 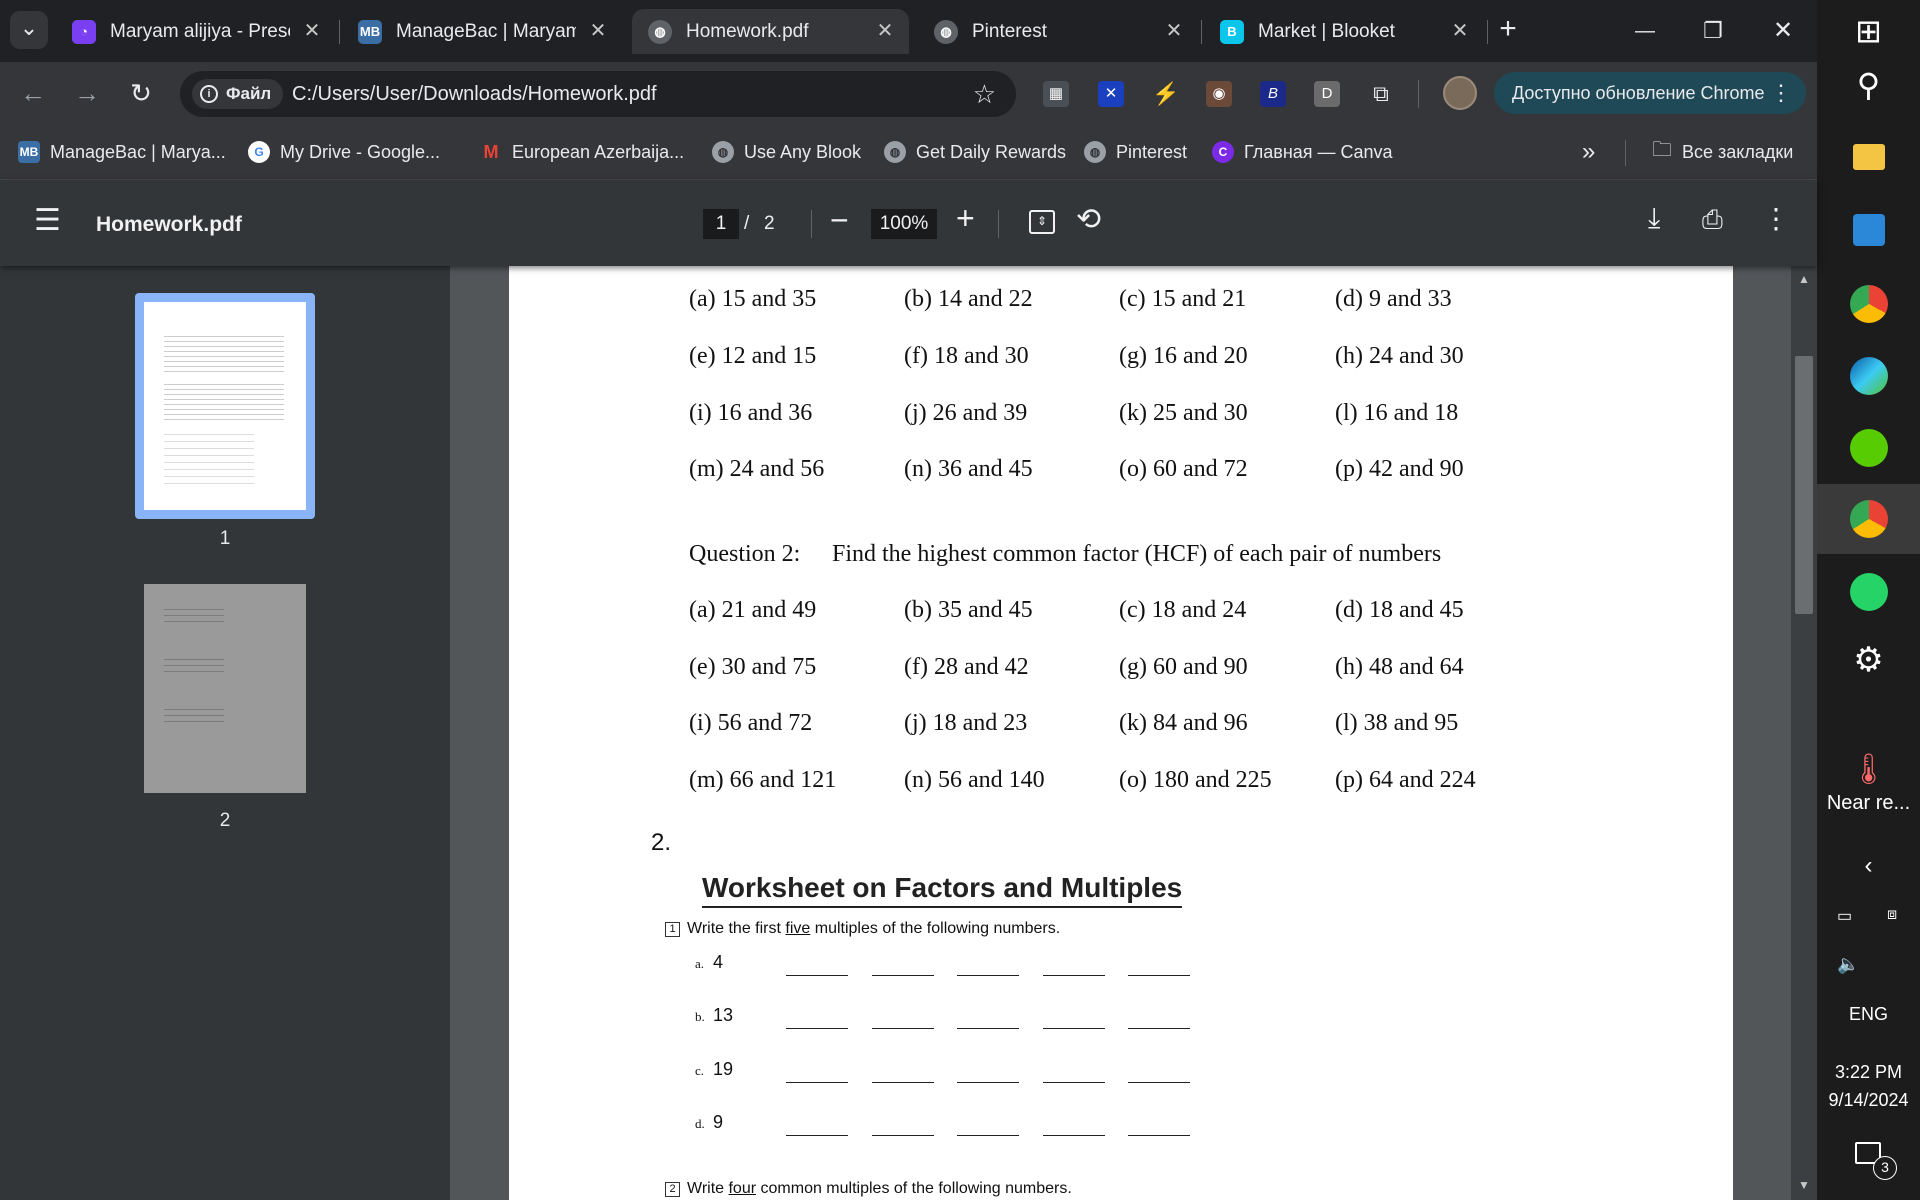 What do you see at coordinates (1844, 916) in the screenshot?
I see `battery-icon: ▭` at bounding box center [1844, 916].